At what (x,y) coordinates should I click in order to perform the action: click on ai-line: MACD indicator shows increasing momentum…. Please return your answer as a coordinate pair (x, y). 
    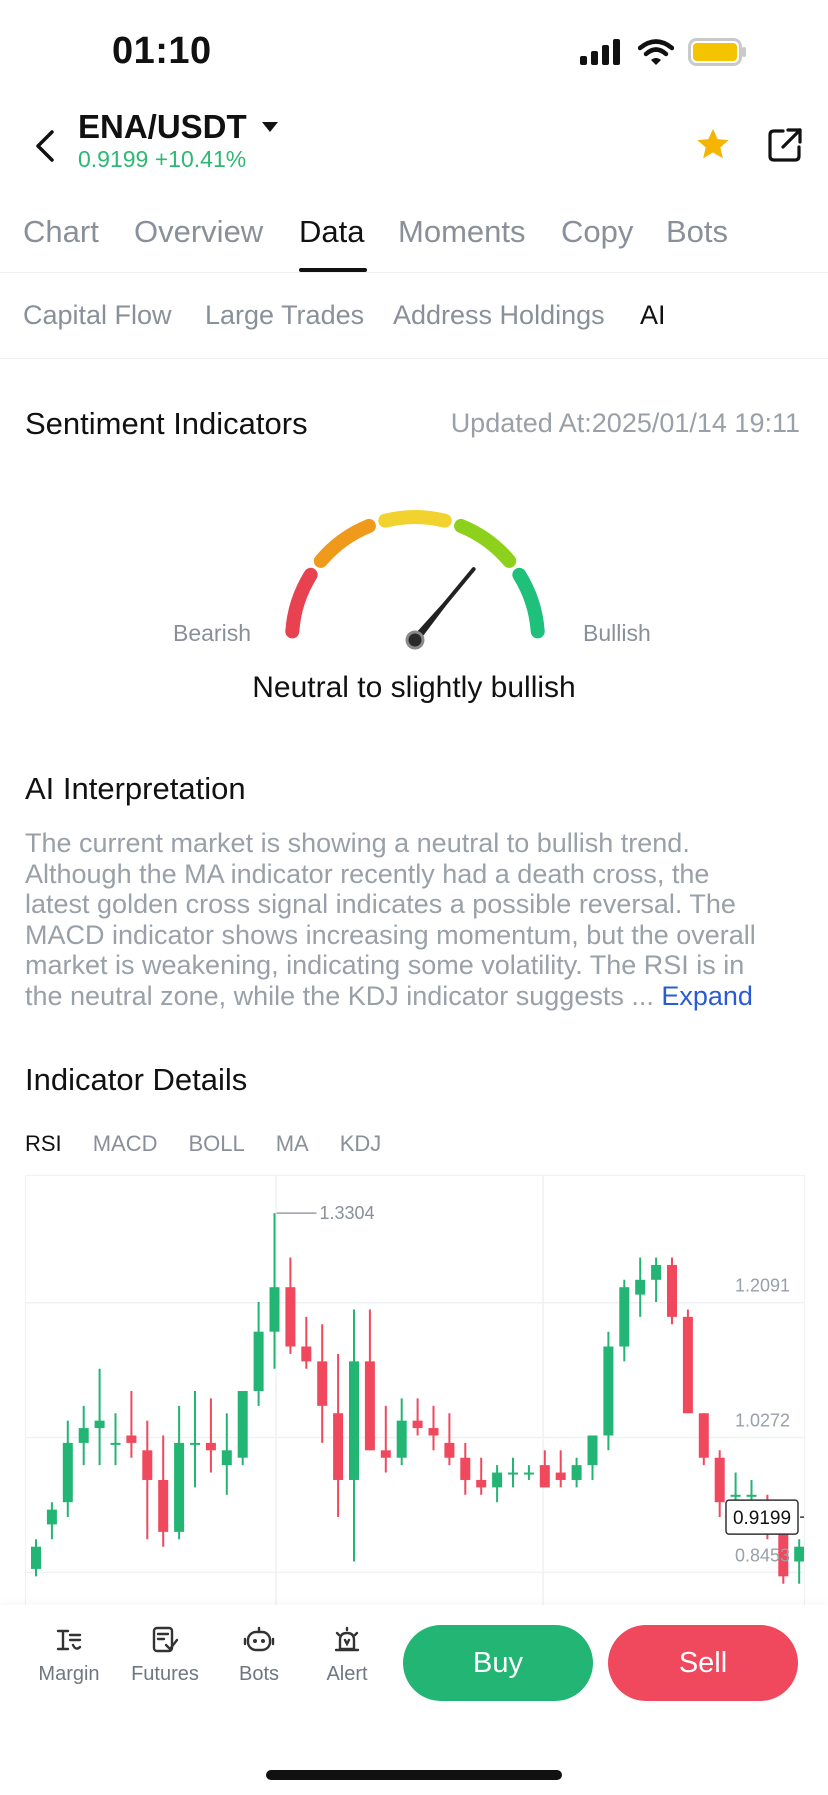
    Looking at the image, I should click on (390, 934).